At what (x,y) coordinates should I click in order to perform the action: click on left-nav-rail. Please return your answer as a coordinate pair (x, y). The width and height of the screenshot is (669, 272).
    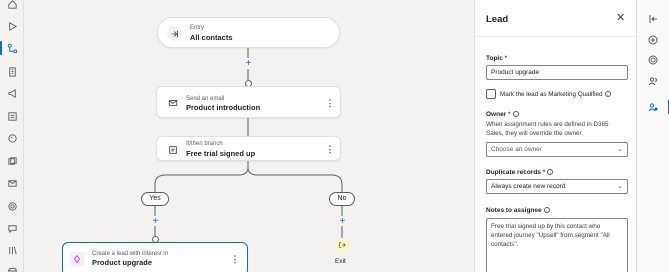
    Looking at the image, I should click on (12, 136).